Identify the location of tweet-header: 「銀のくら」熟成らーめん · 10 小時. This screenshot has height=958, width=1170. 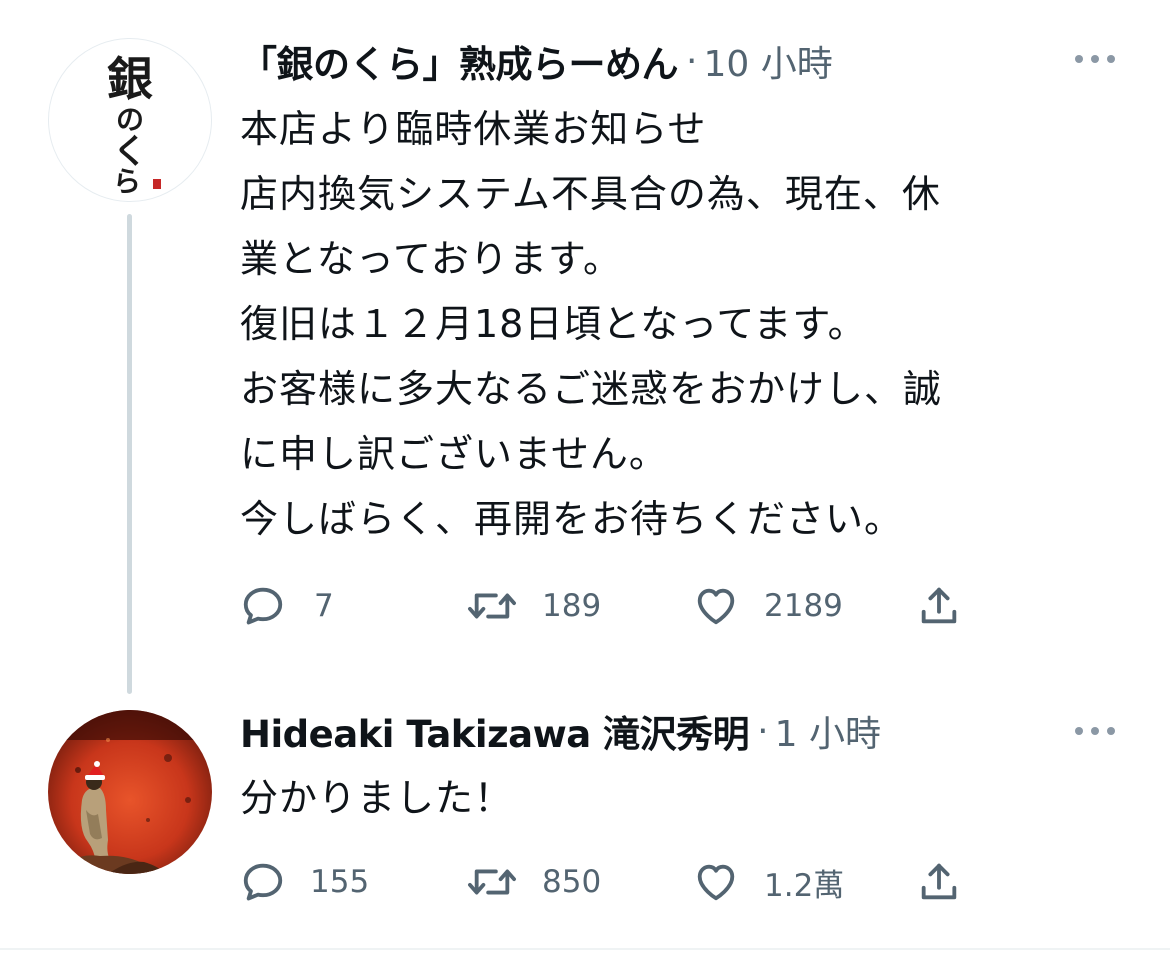
(536, 61).